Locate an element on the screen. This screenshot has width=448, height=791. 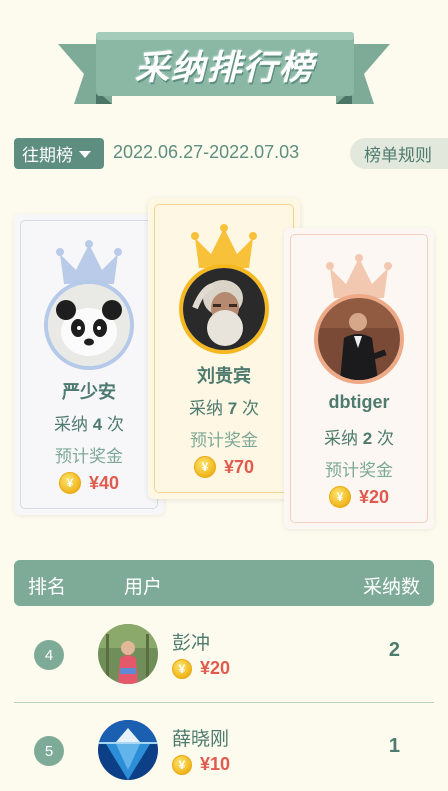
caret-down-icon is located at coordinates (85, 154).